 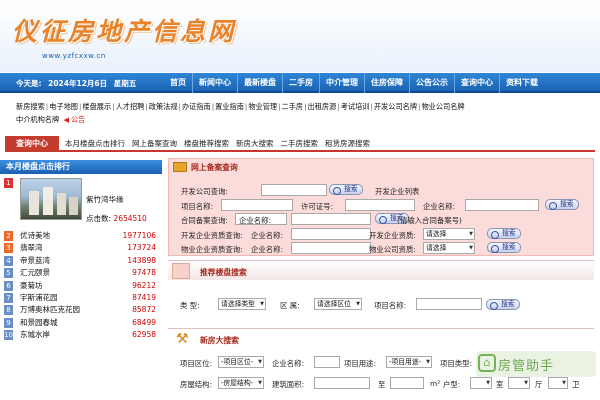 What do you see at coordinates (105, 199) in the screenshot?
I see `featured-project-name: 紫竹湾华缘` at bounding box center [105, 199].